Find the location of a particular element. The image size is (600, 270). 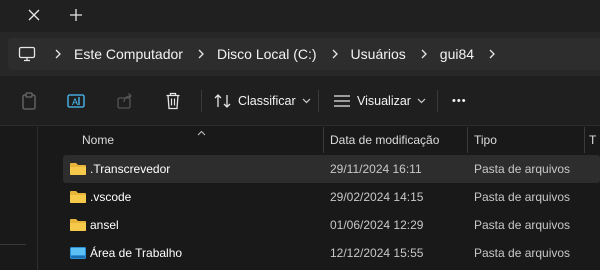

view-label: Visualizar is located at coordinates (384, 101).